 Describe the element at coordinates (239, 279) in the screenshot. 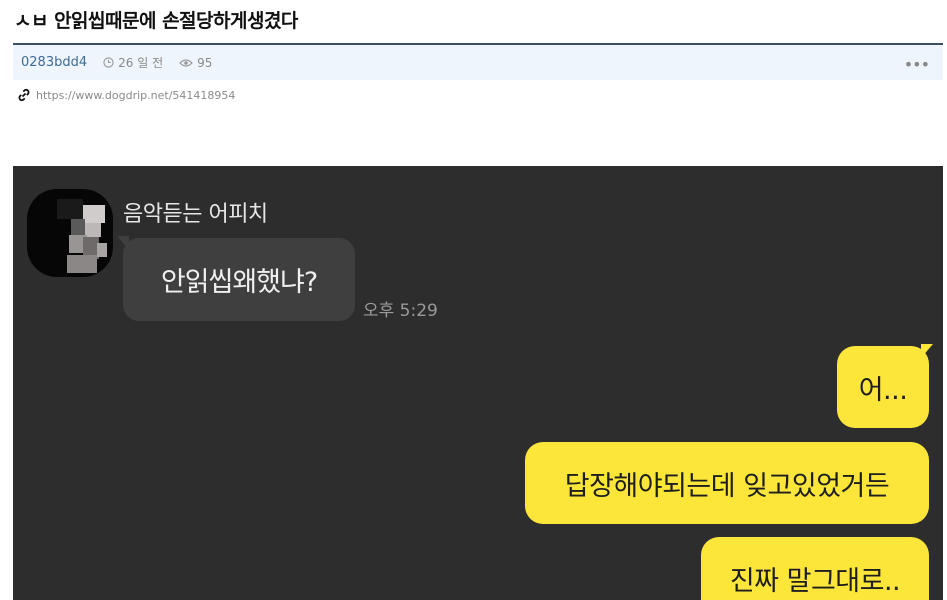

I see `received-message-bubble: 안읽씹왜했냐?` at that location.